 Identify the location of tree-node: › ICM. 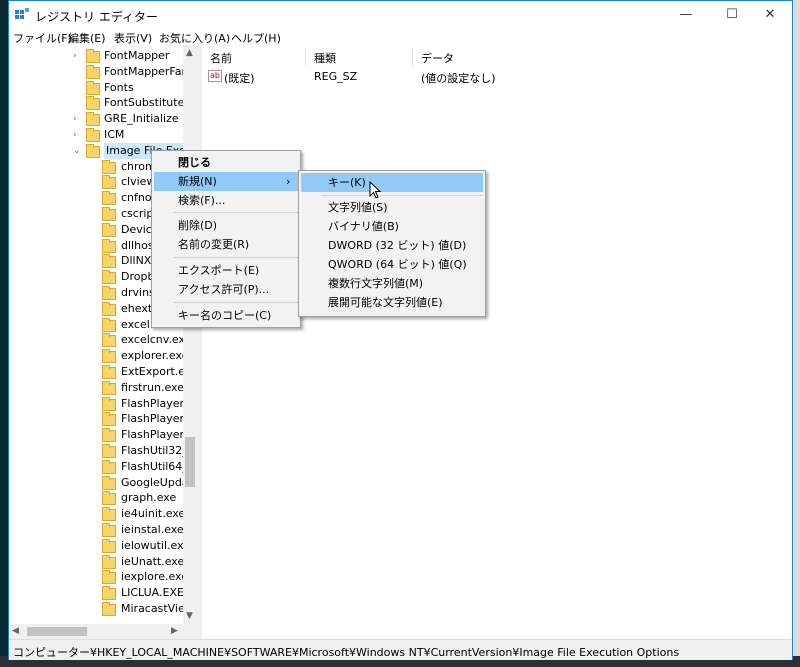
(96, 135).